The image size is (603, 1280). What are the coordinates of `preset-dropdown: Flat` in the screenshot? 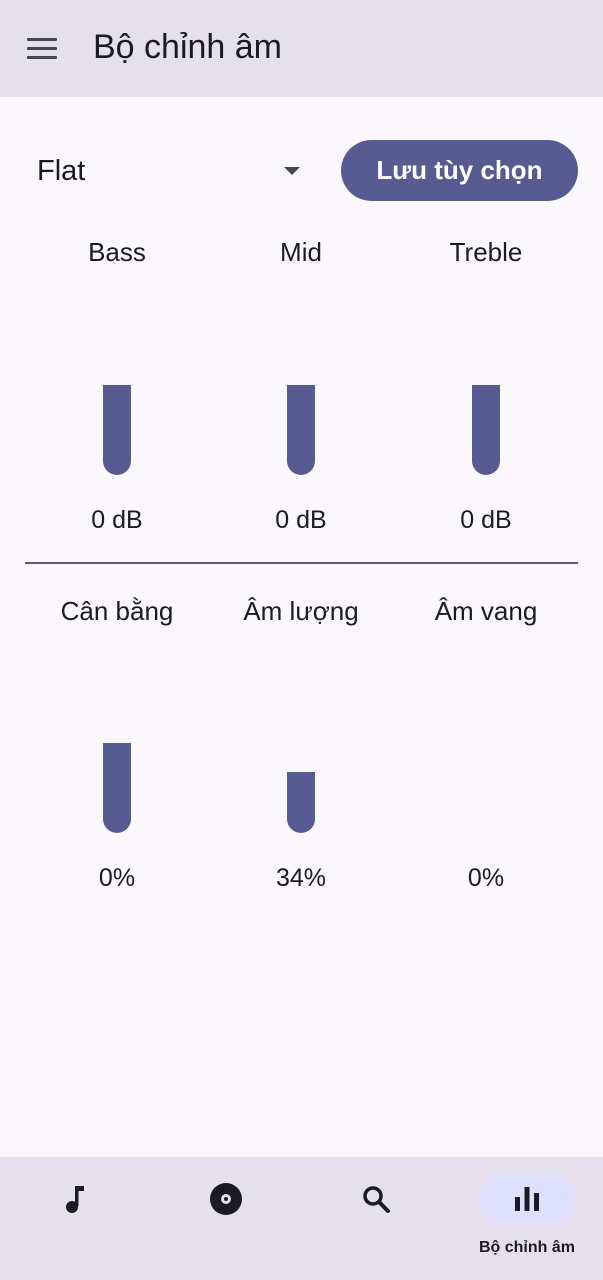 It's located at (167, 171).